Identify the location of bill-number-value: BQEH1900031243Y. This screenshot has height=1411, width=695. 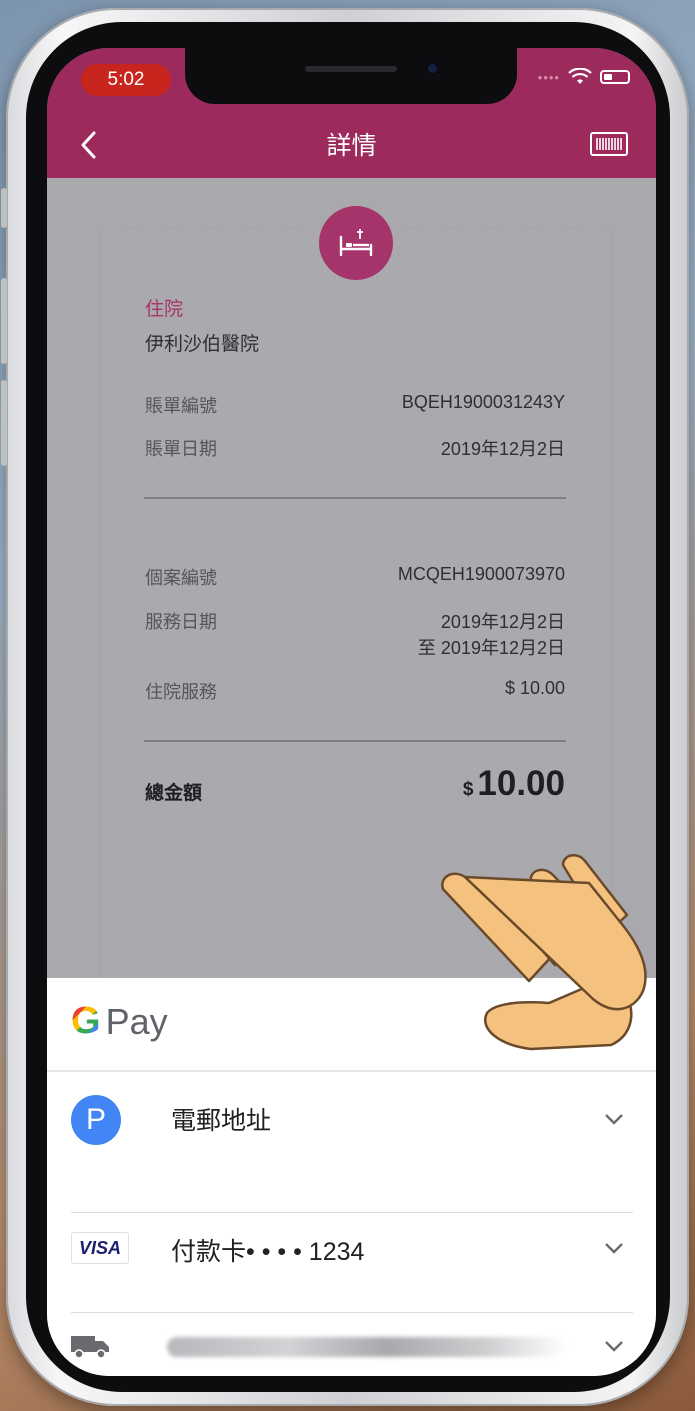
(483, 402).